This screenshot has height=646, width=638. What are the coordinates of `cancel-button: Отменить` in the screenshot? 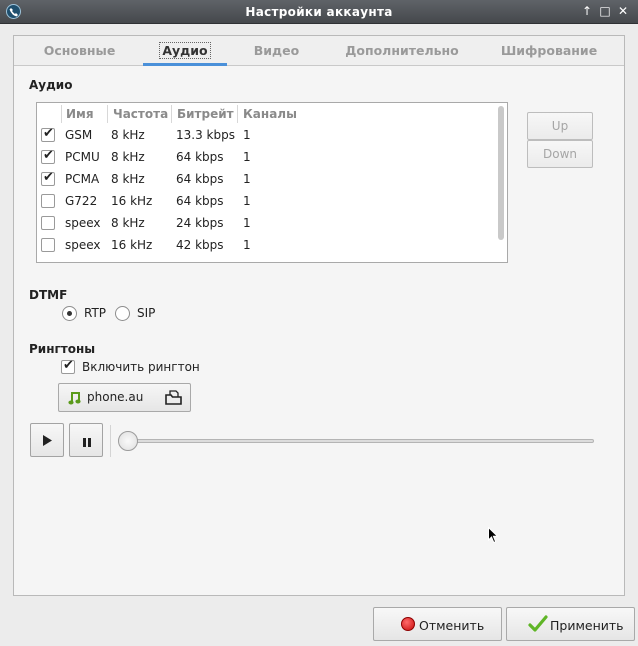 It's located at (437, 624).